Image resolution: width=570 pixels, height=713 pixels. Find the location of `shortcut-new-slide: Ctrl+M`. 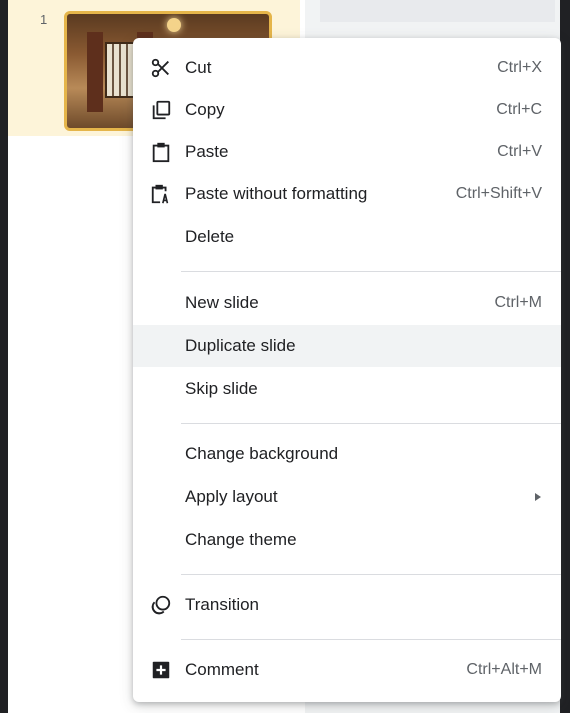

shortcut-new-slide: Ctrl+M is located at coordinates (518, 302).